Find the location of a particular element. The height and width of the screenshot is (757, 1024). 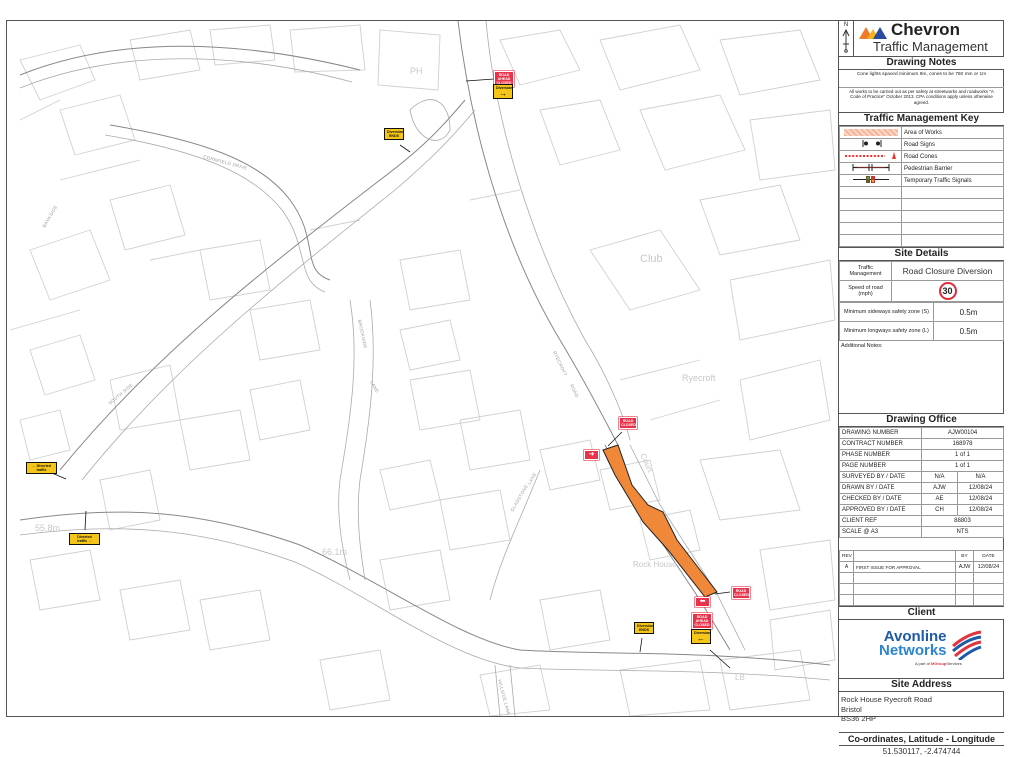

approved-by: CH is located at coordinates (939, 510).